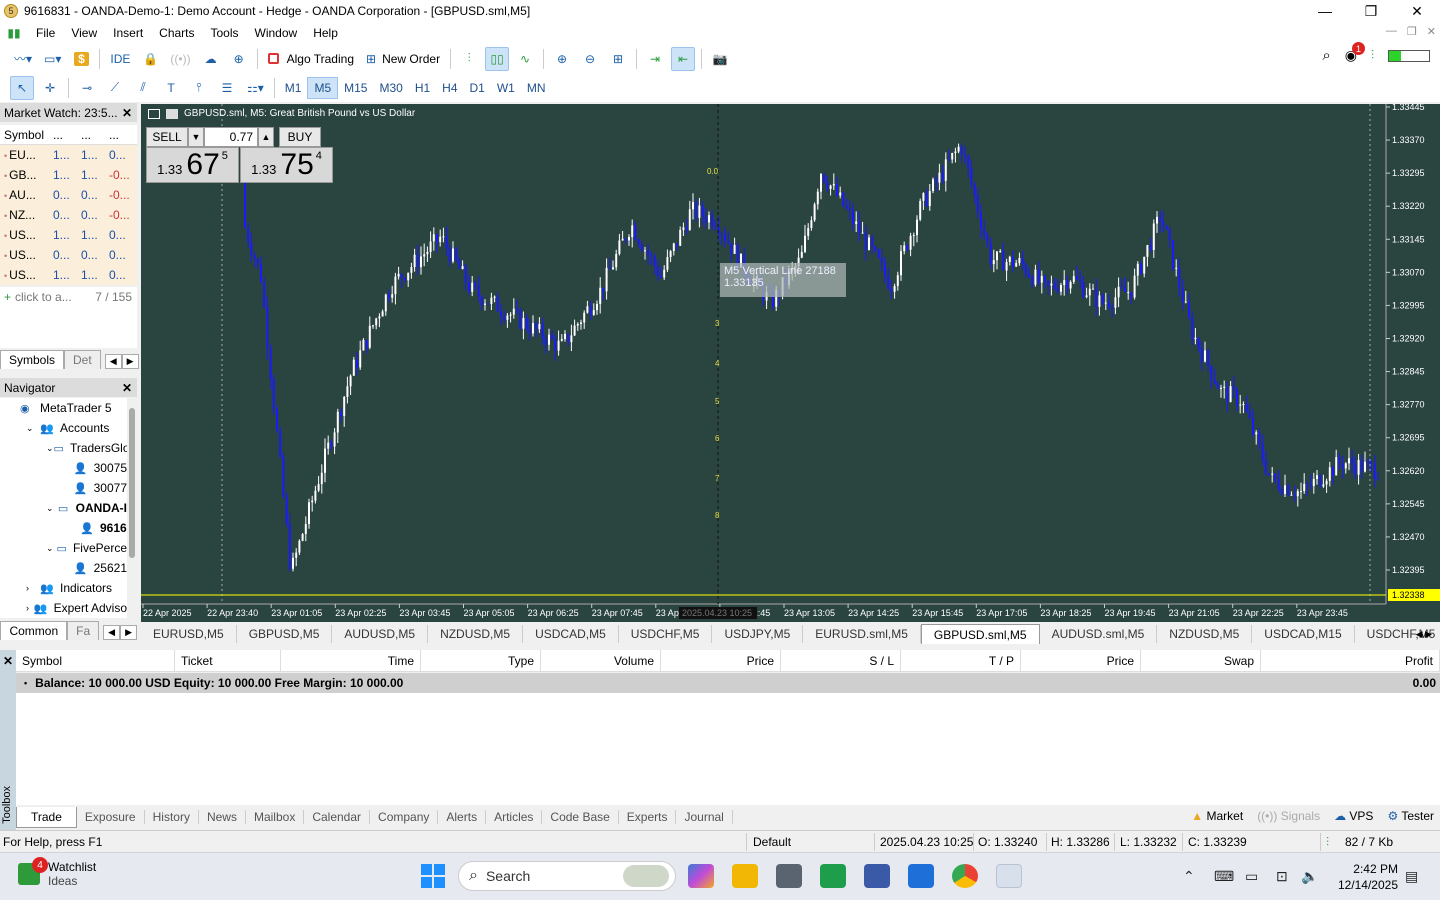  I want to click on chart-tab: USDCHF,M5, so click(666, 634).